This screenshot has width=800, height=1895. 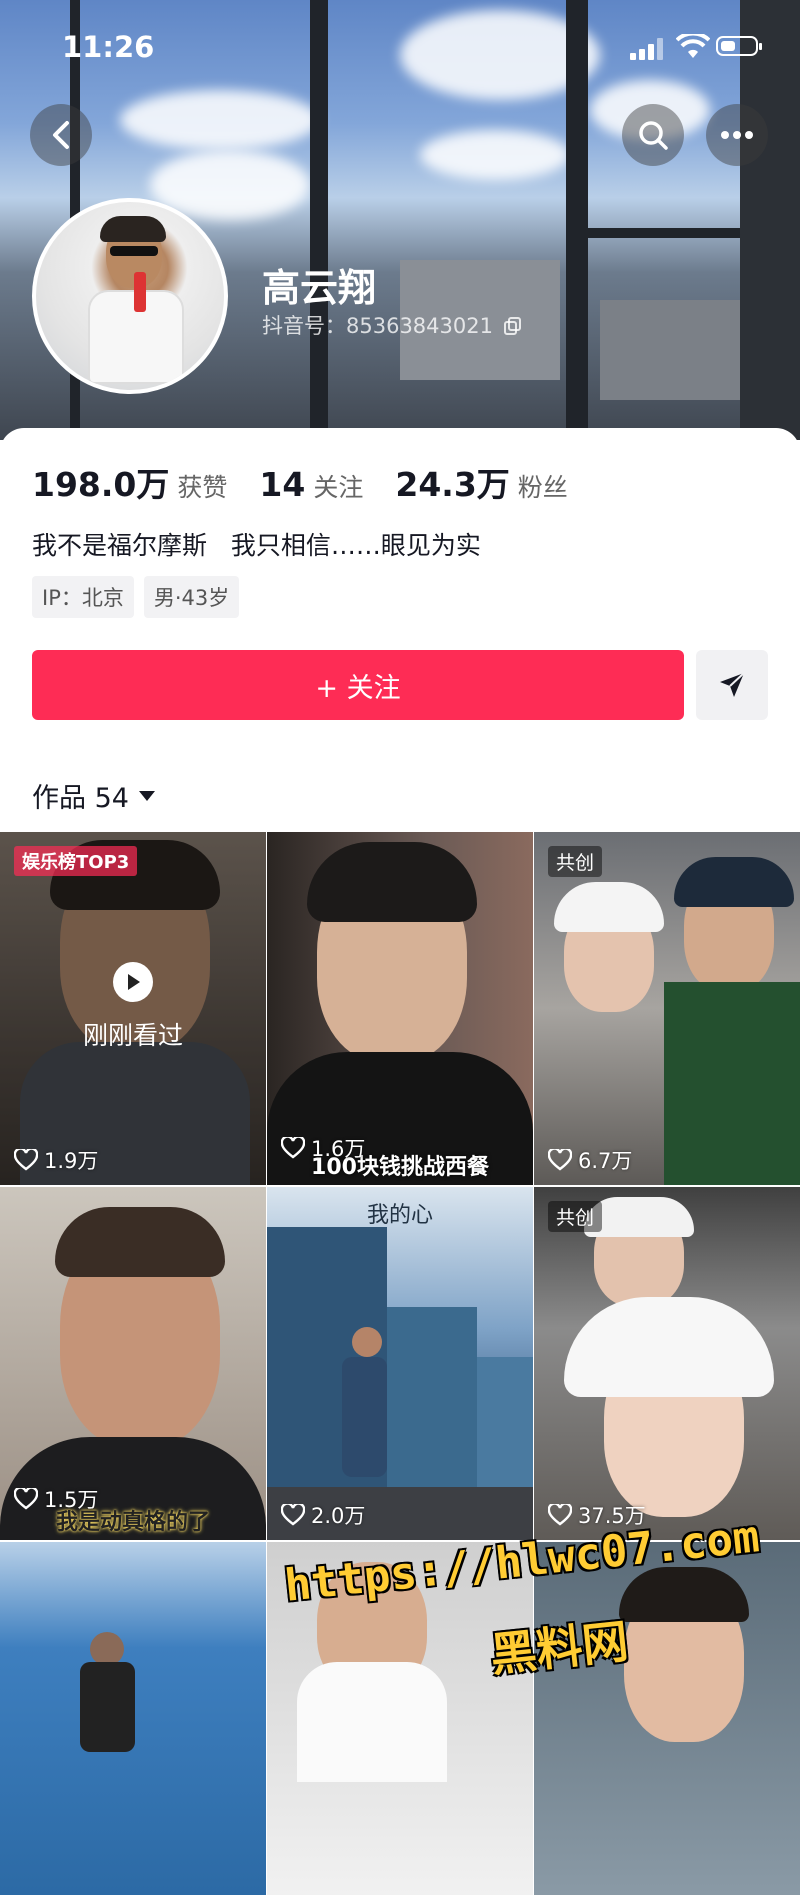 I want to click on recently-watched-label: 刚刚看过, so click(x=132, y=1035).